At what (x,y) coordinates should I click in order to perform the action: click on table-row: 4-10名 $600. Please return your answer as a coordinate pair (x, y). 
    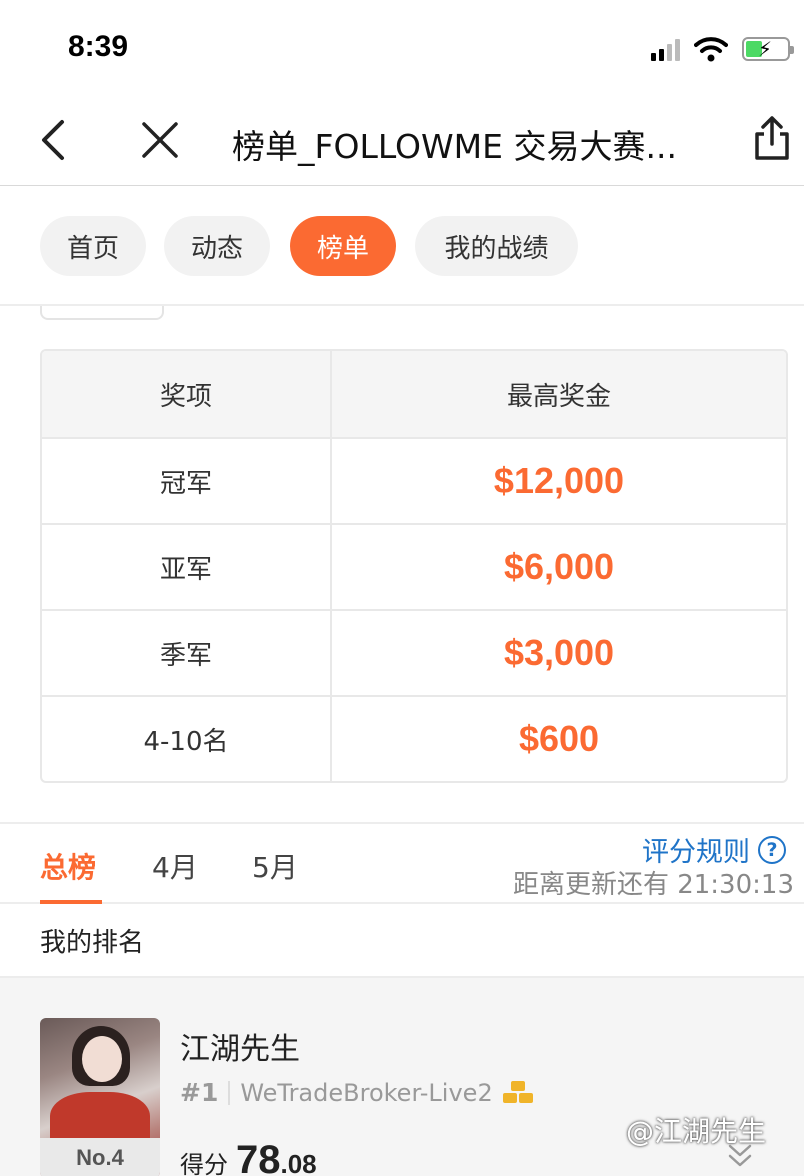
    Looking at the image, I should click on (414, 738).